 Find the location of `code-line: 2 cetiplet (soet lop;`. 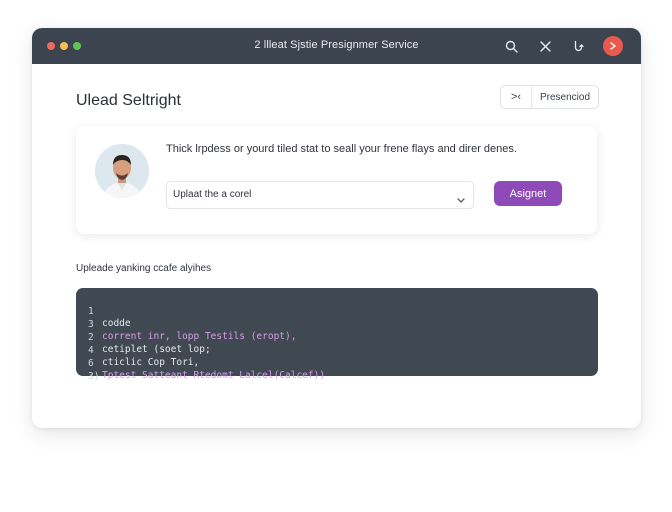

code-line: 2 cetiplet (soet lop; is located at coordinates (143, 337).